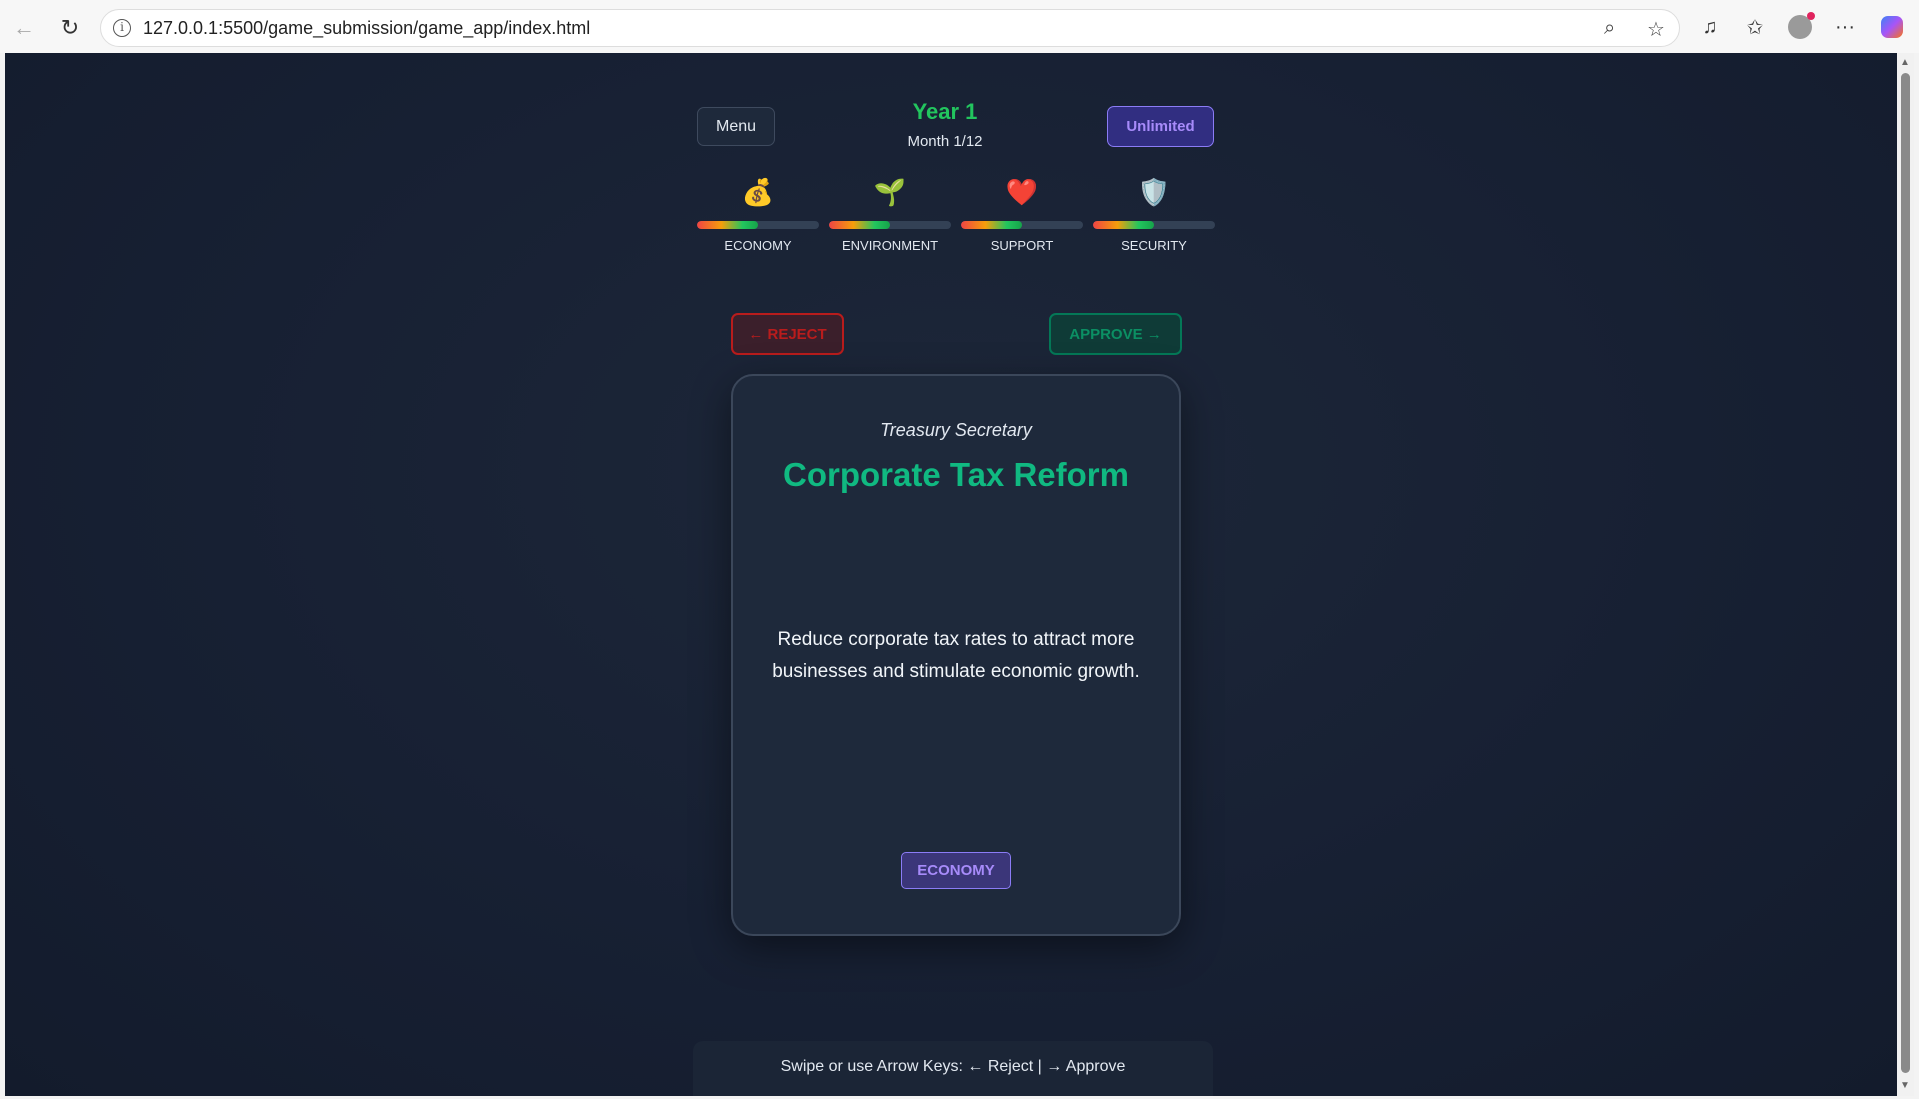 Image resolution: width=1919 pixels, height=1099 pixels. I want to click on reload-icon: ↻, so click(70, 28).